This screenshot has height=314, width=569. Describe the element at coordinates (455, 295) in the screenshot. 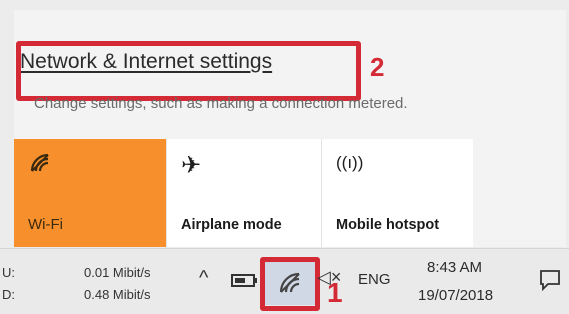

I see `clock-date: 19/07/2018` at that location.